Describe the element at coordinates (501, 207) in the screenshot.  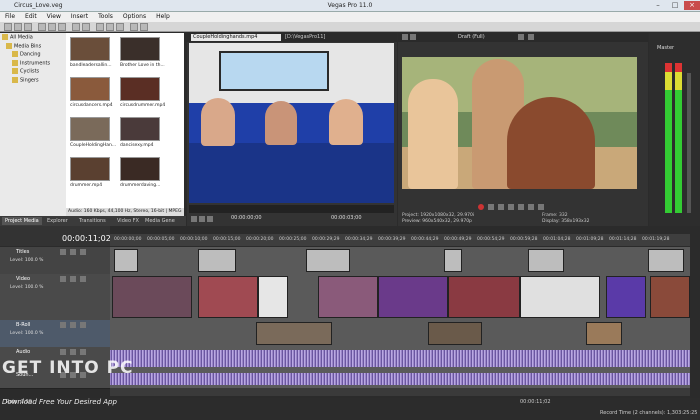
I see `play-from-start-icon` at that location.